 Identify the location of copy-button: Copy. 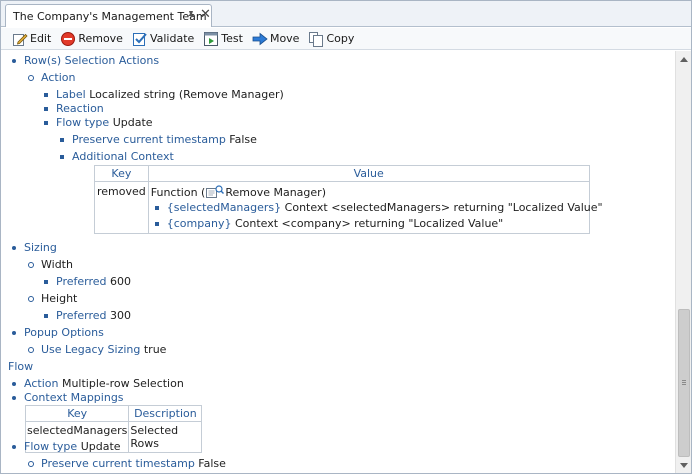
(331, 39).